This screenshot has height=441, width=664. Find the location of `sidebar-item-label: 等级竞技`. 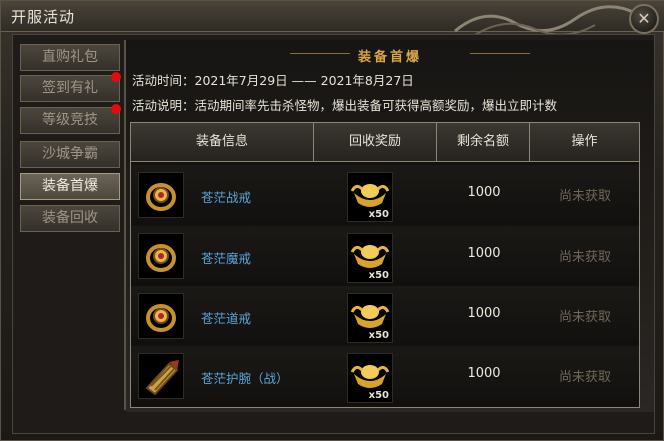

sidebar-item-label: 等级竞技 is located at coordinates (70, 120).